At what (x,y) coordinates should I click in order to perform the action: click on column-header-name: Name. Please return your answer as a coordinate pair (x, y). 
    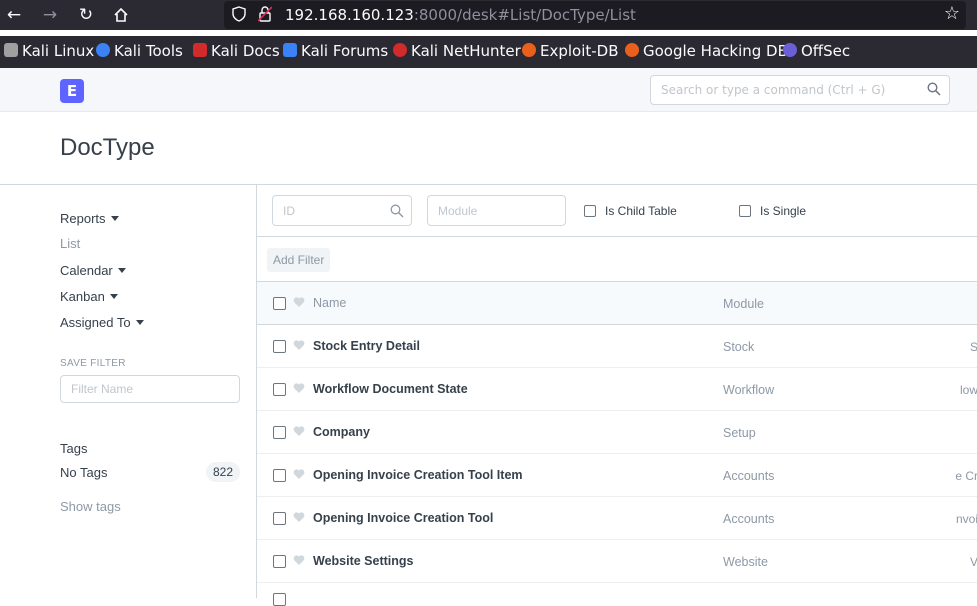
    Looking at the image, I should click on (329, 303).